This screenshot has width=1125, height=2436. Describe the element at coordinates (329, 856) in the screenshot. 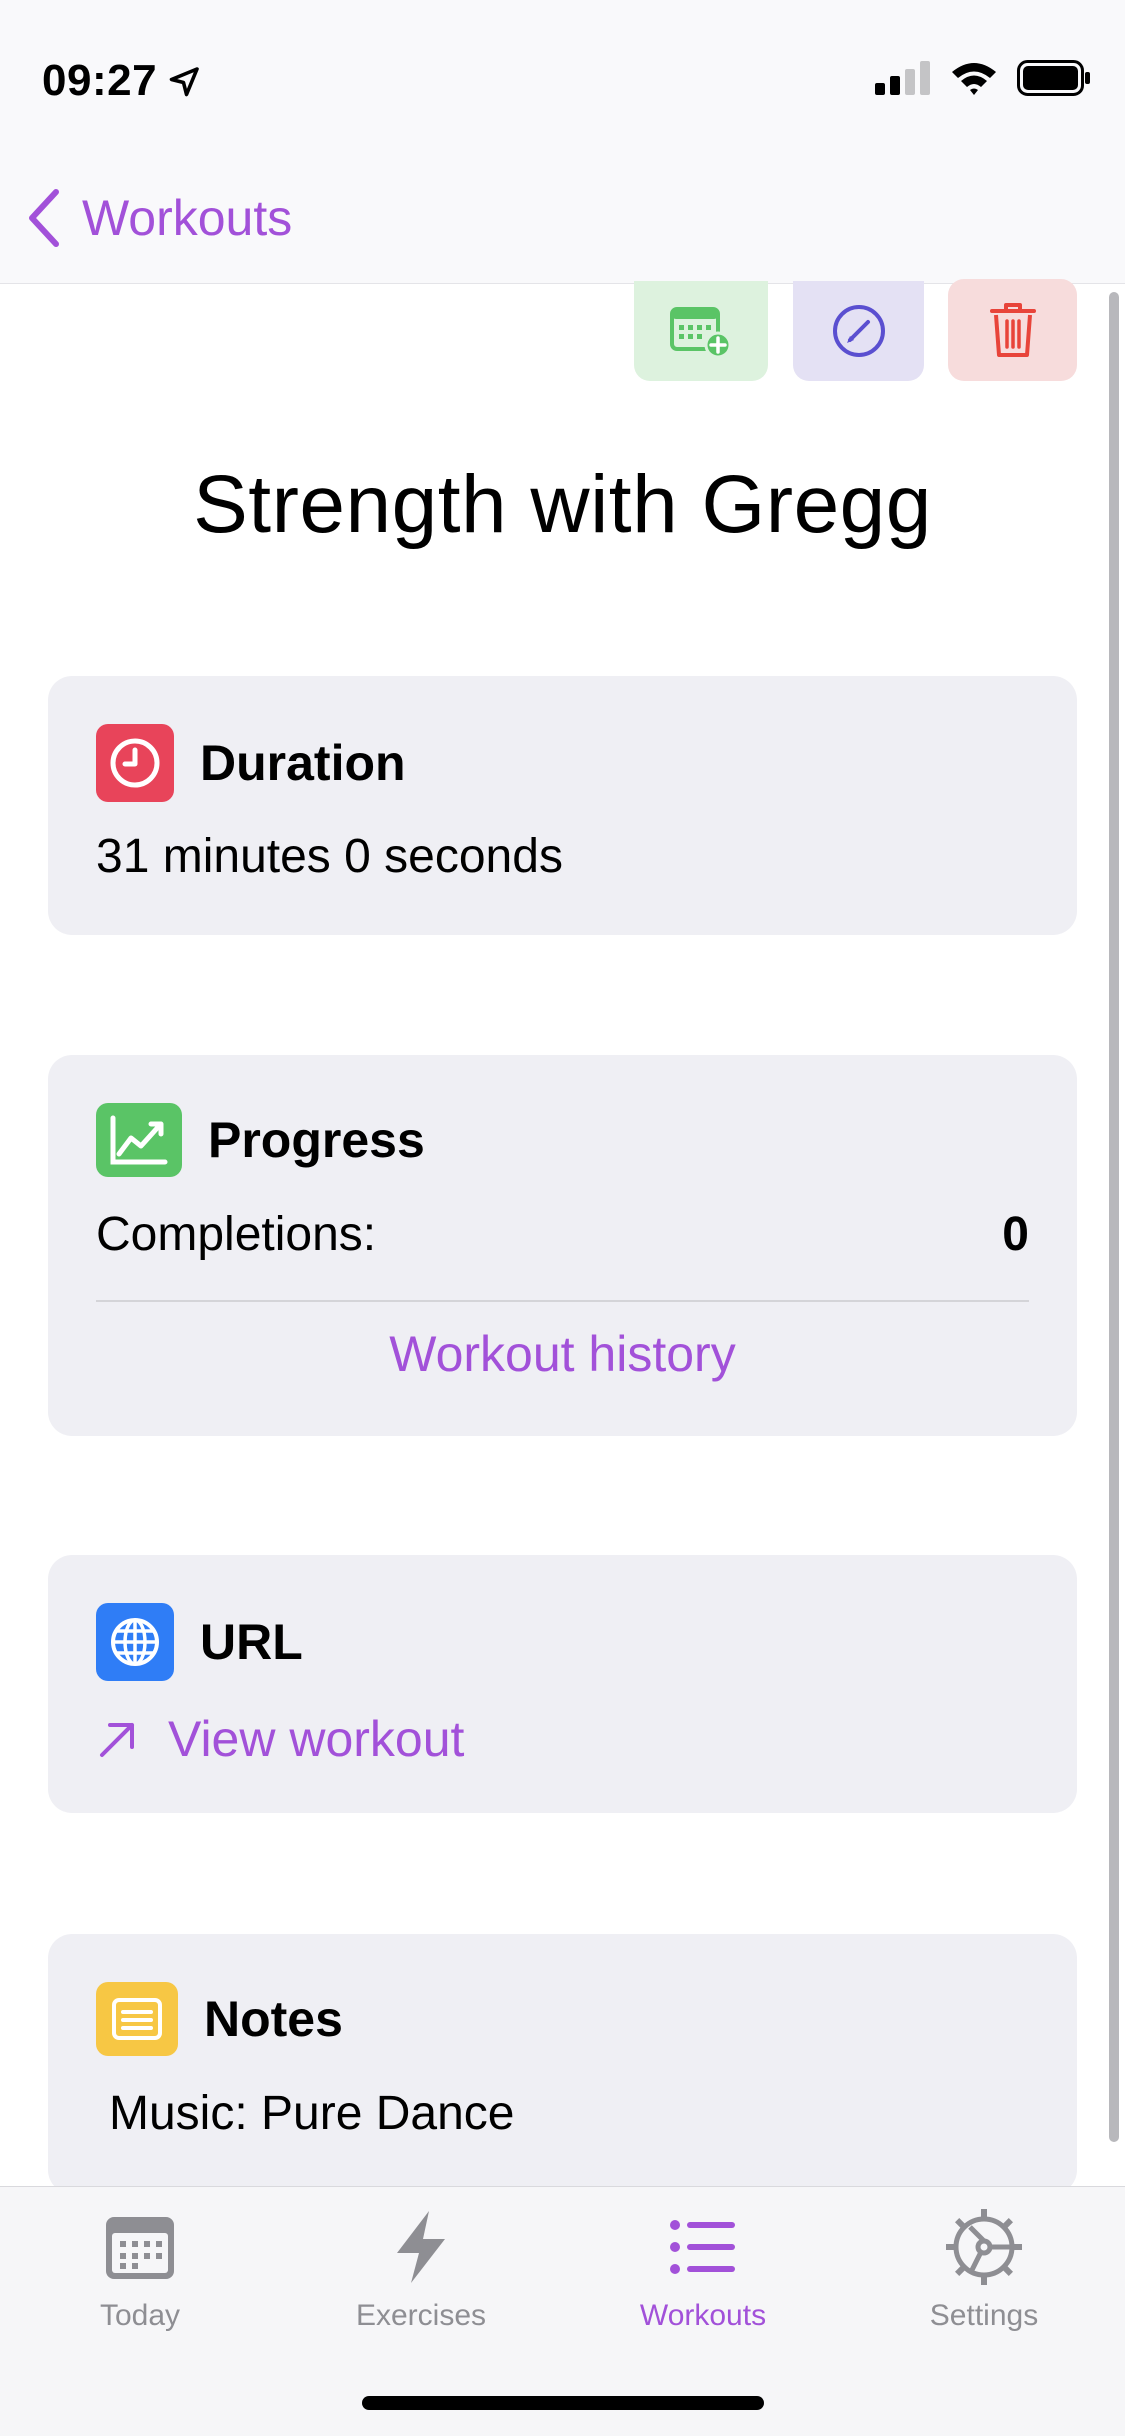

I see `duration-value: 31 minutes 0 seconds` at that location.